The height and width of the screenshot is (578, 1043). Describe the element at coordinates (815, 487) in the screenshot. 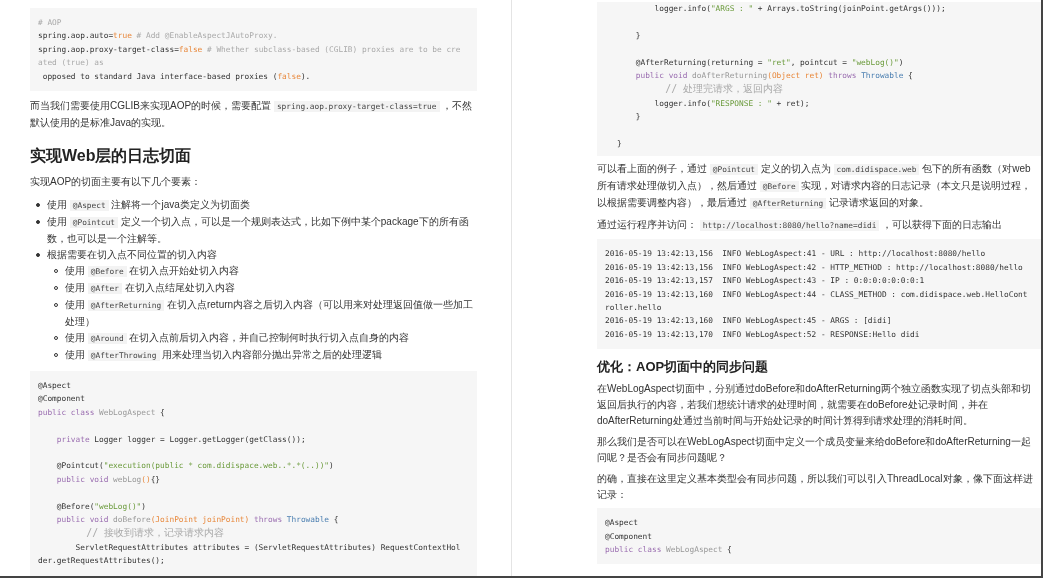

I see `paragraph: 的确，直接在这里定义基本类型会有同步问题，所以我们可以引入ThreadLocal对象，像下面这样进 记录：` at that location.